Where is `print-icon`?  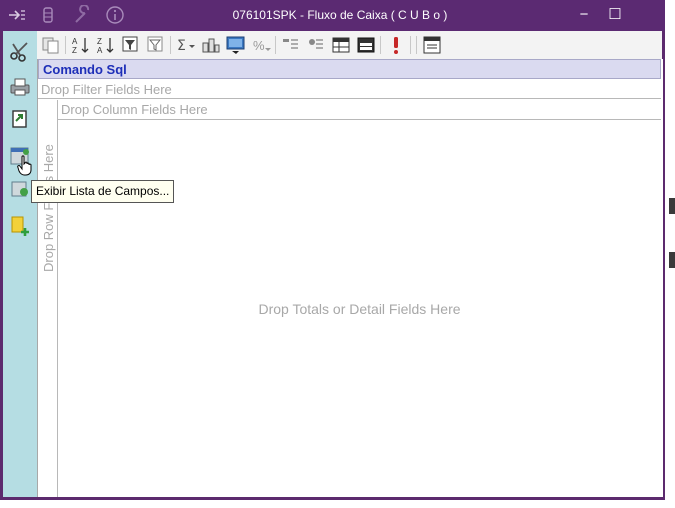
print-icon is located at coordinates (20, 87).